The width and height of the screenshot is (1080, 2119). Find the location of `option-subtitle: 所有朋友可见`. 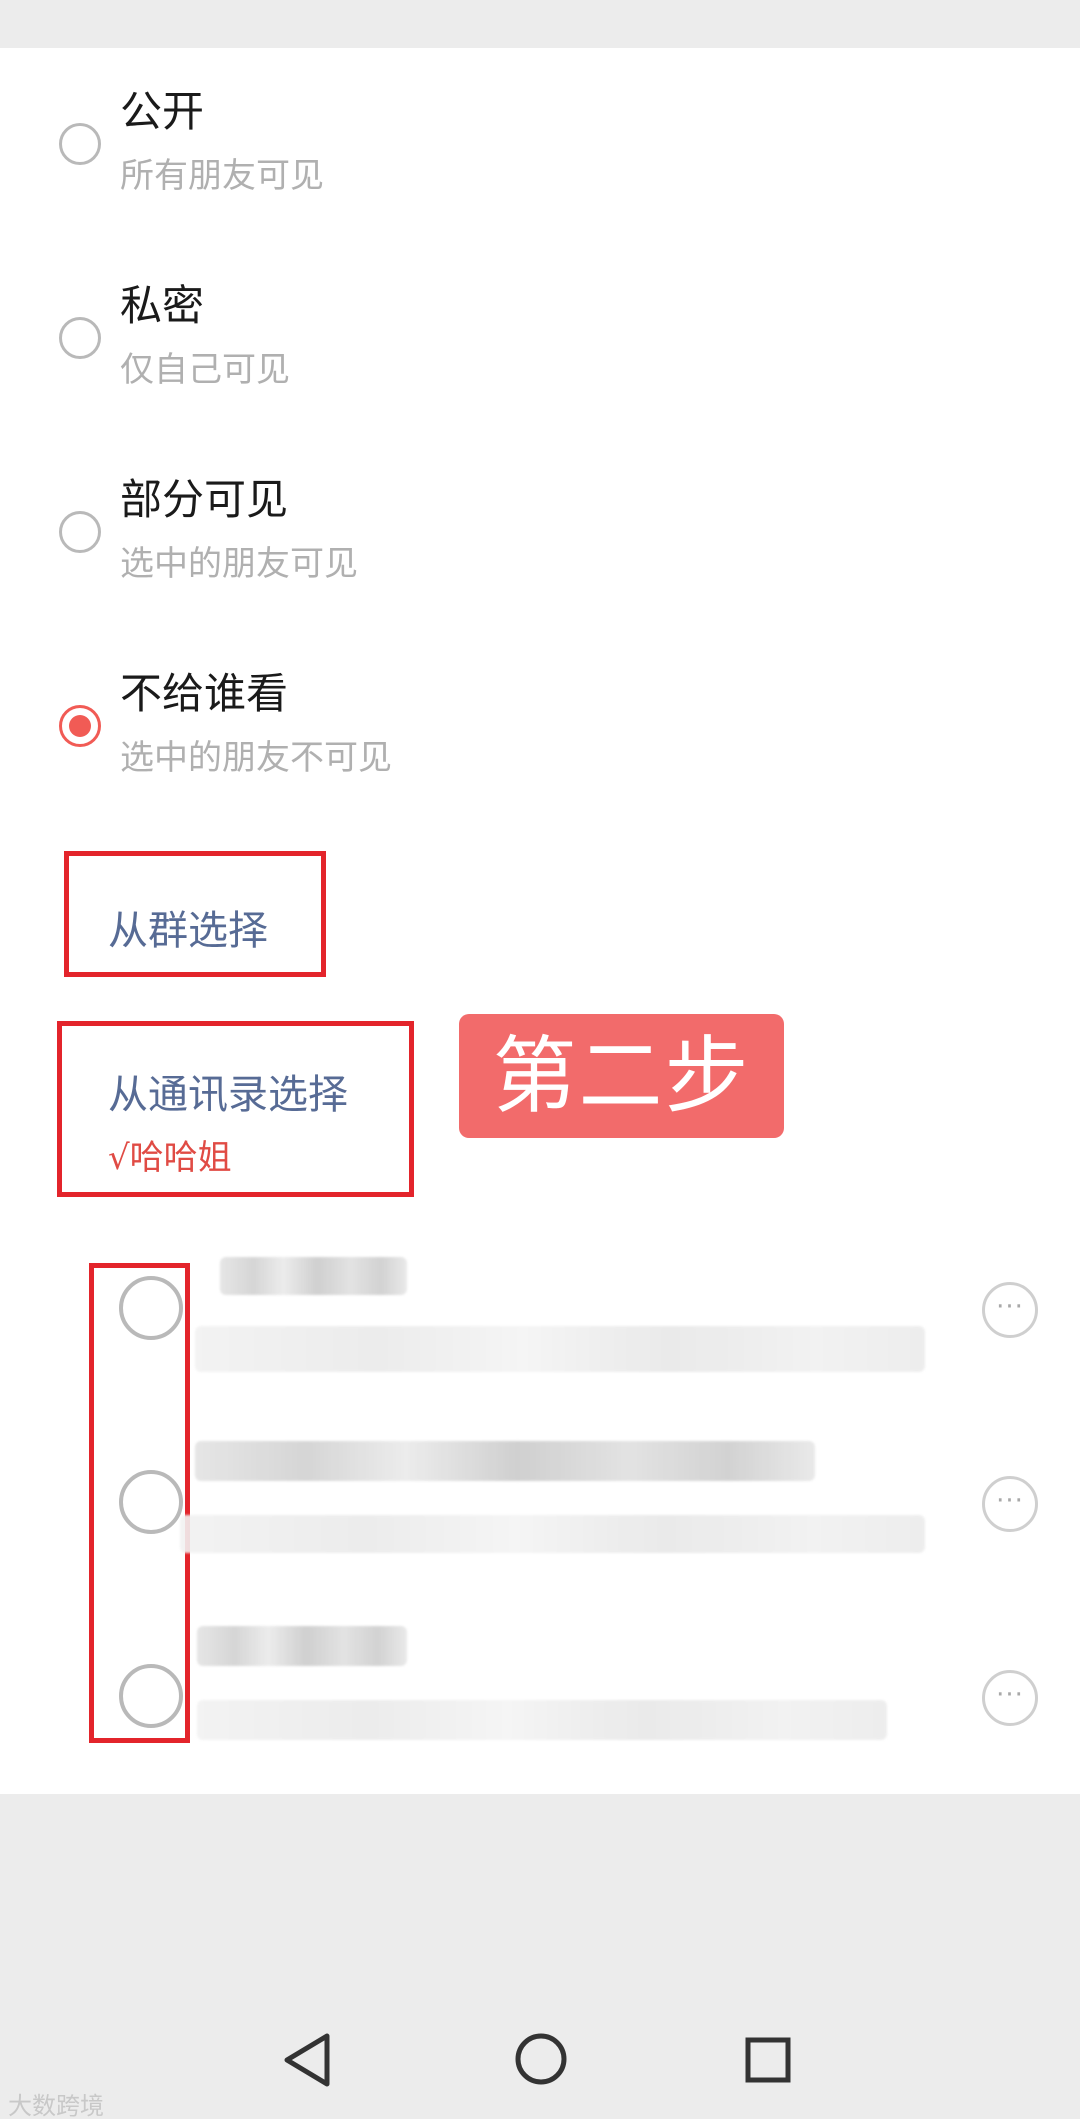

option-subtitle: 所有朋友可见 is located at coordinates (222, 176).